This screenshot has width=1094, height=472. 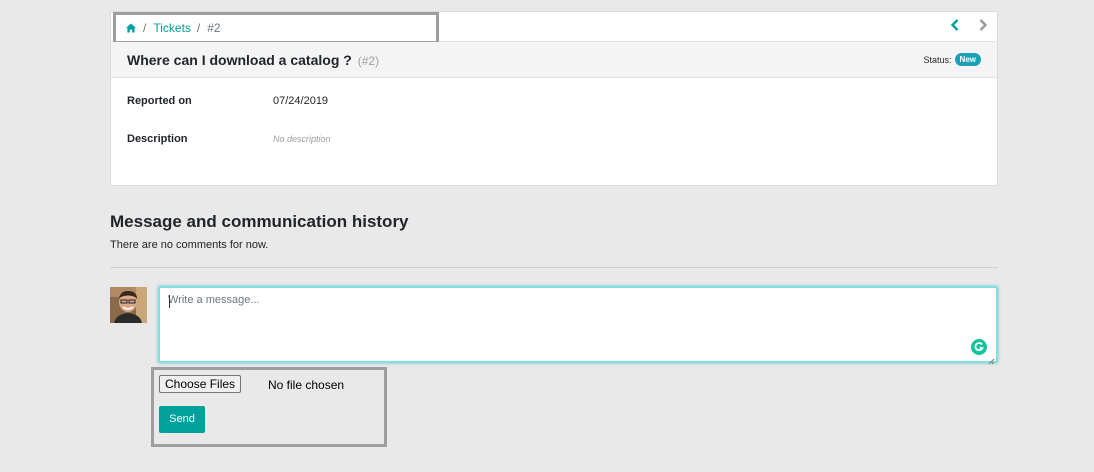 I want to click on send-button: Send, so click(x=182, y=419).